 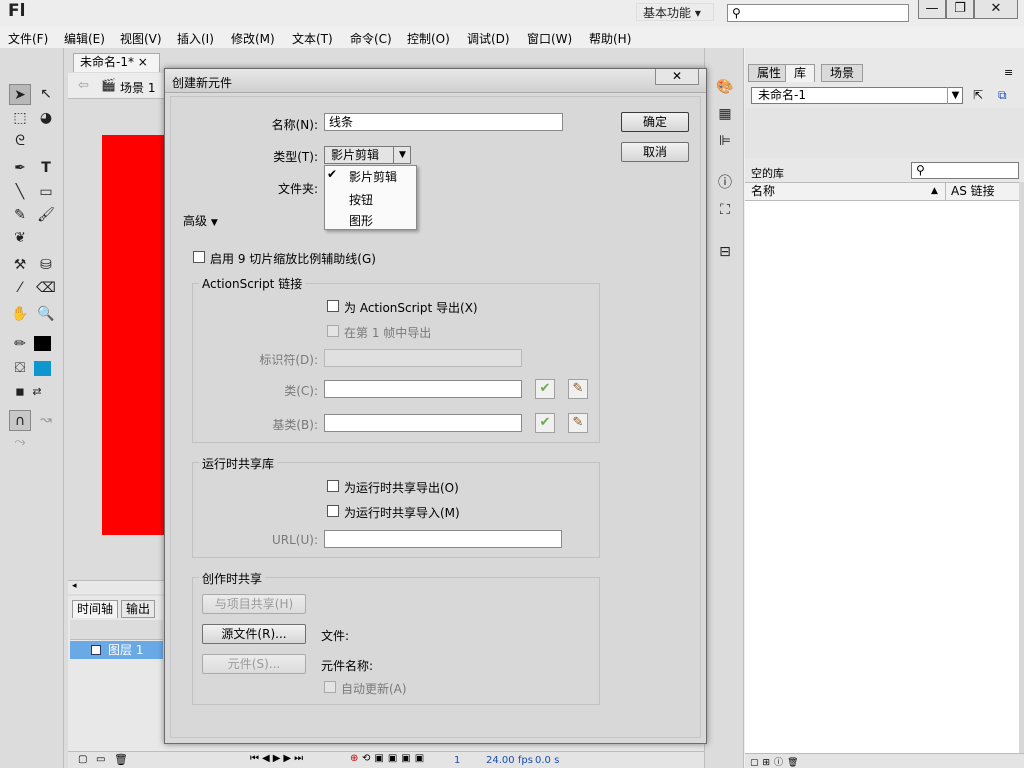 I want to click on workspace-switcher: 基本功能 ▾, so click(x=675, y=12).